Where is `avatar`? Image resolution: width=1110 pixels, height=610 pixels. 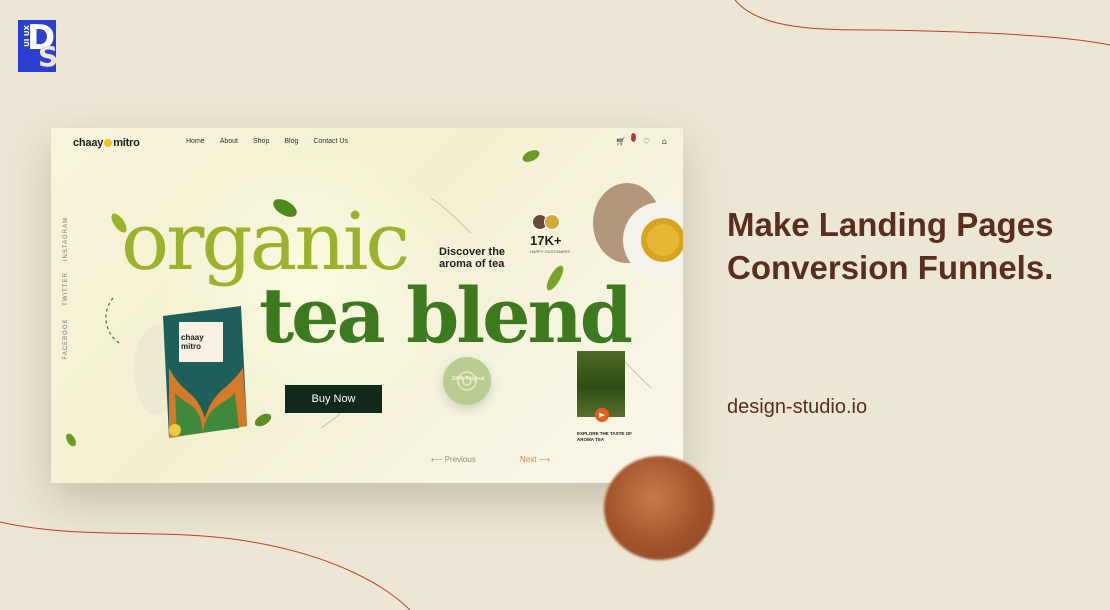 avatar is located at coordinates (552, 222).